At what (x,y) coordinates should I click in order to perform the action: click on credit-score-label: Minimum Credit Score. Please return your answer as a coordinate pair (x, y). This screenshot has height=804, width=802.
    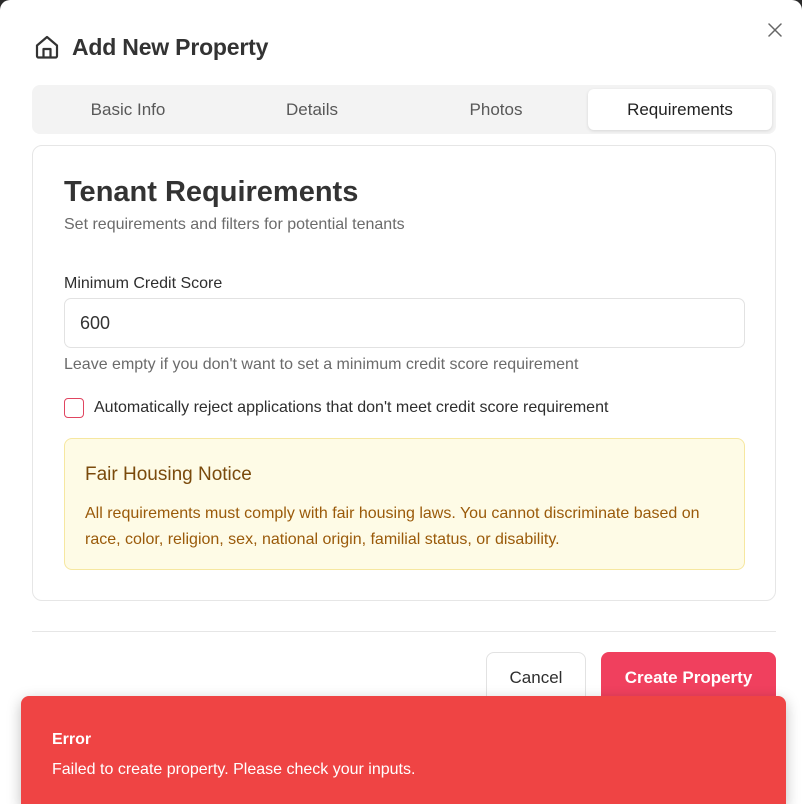
    Looking at the image, I should click on (143, 283).